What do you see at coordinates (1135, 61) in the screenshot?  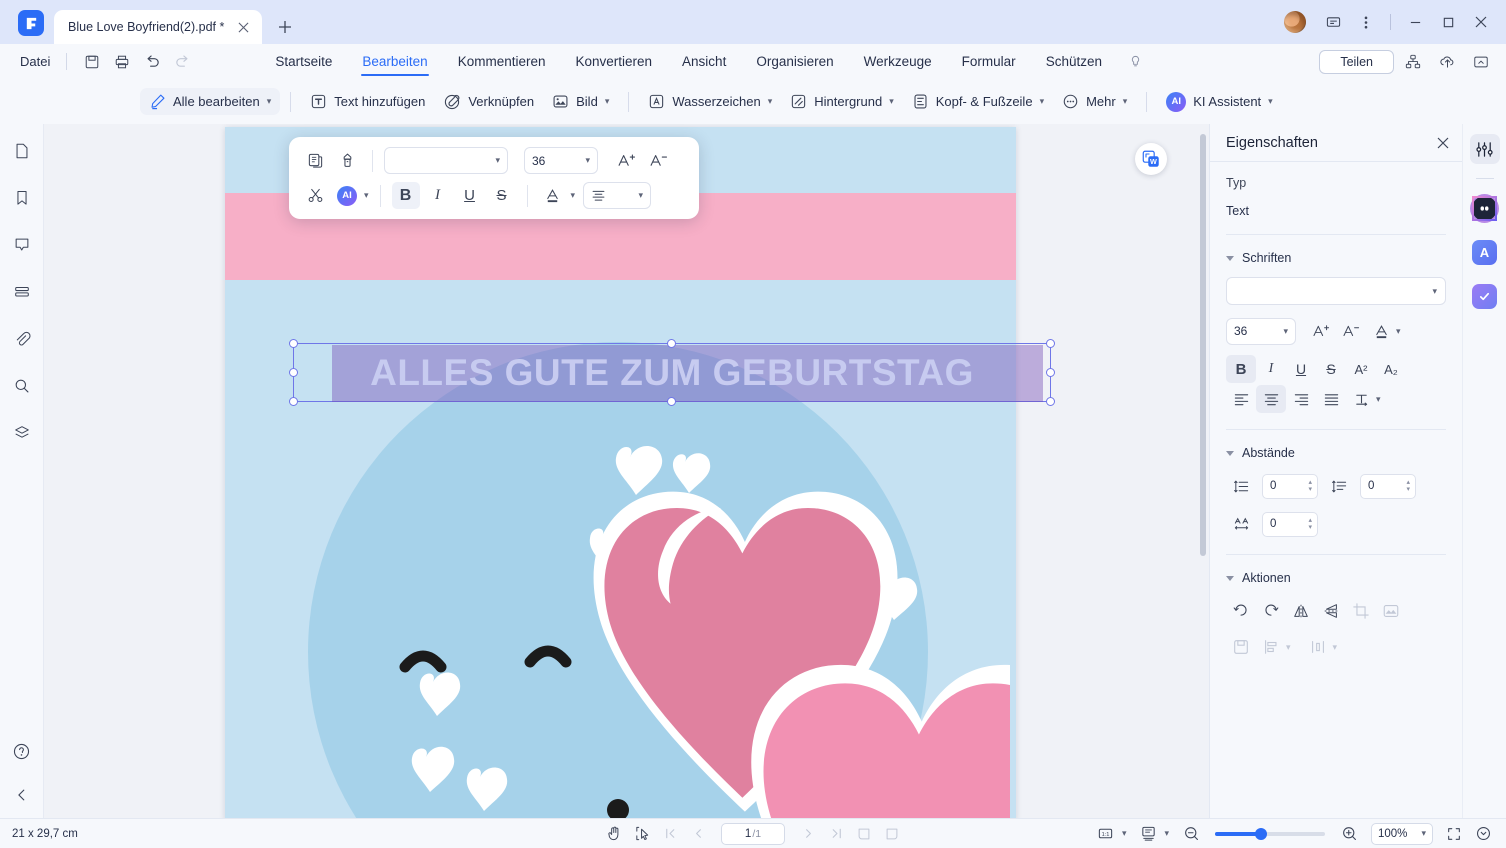 I see `lightbulb-icon` at bounding box center [1135, 61].